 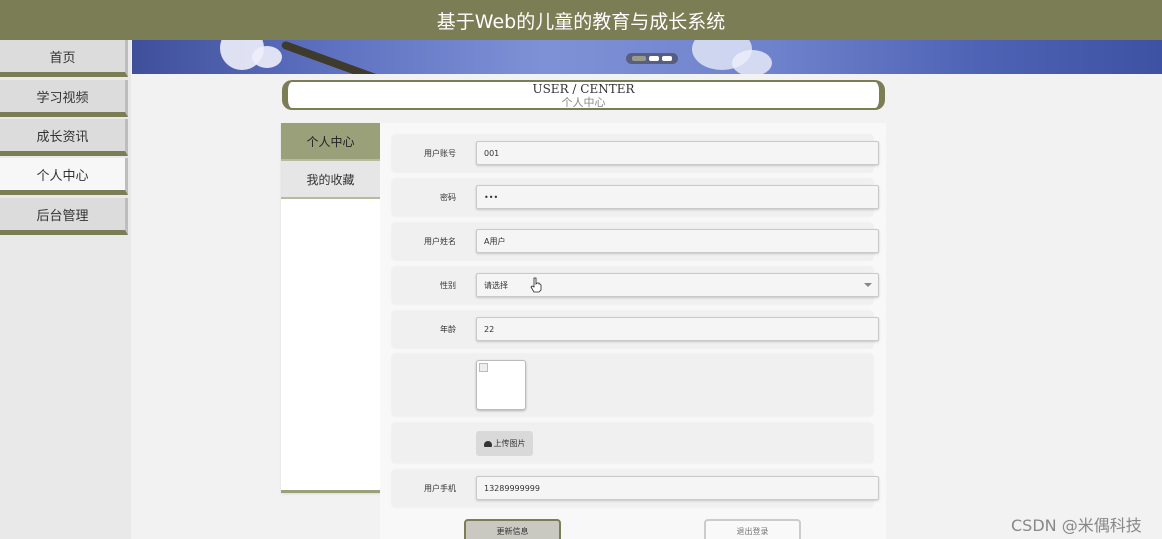 I want to click on phone-input: 13289999999, so click(x=677, y=488).